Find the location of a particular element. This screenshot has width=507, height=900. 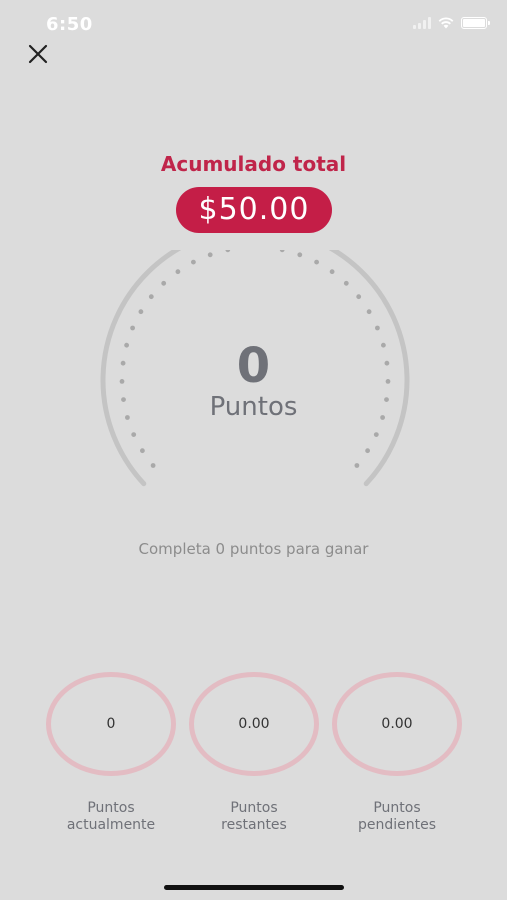

wifi-icon is located at coordinates (446, 23).